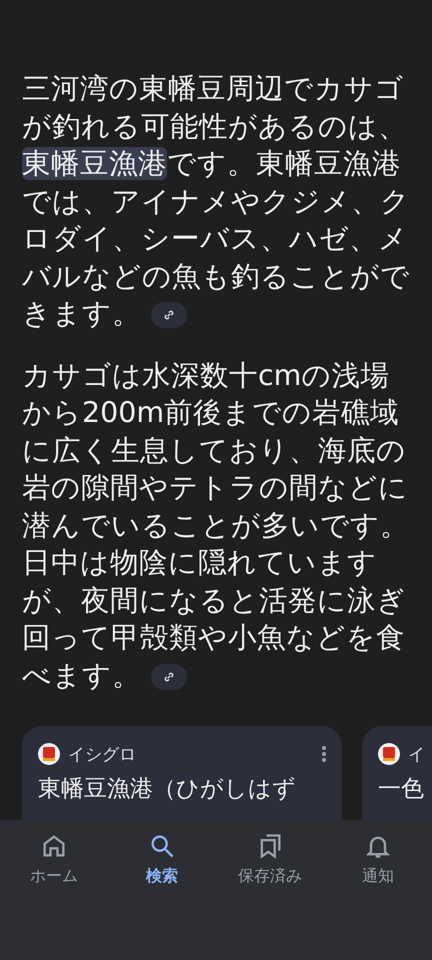 The height and width of the screenshot is (960, 432). Describe the element at coordinates (397, 773) in the screenshot. I see `source-card: イ 一色` at that location.